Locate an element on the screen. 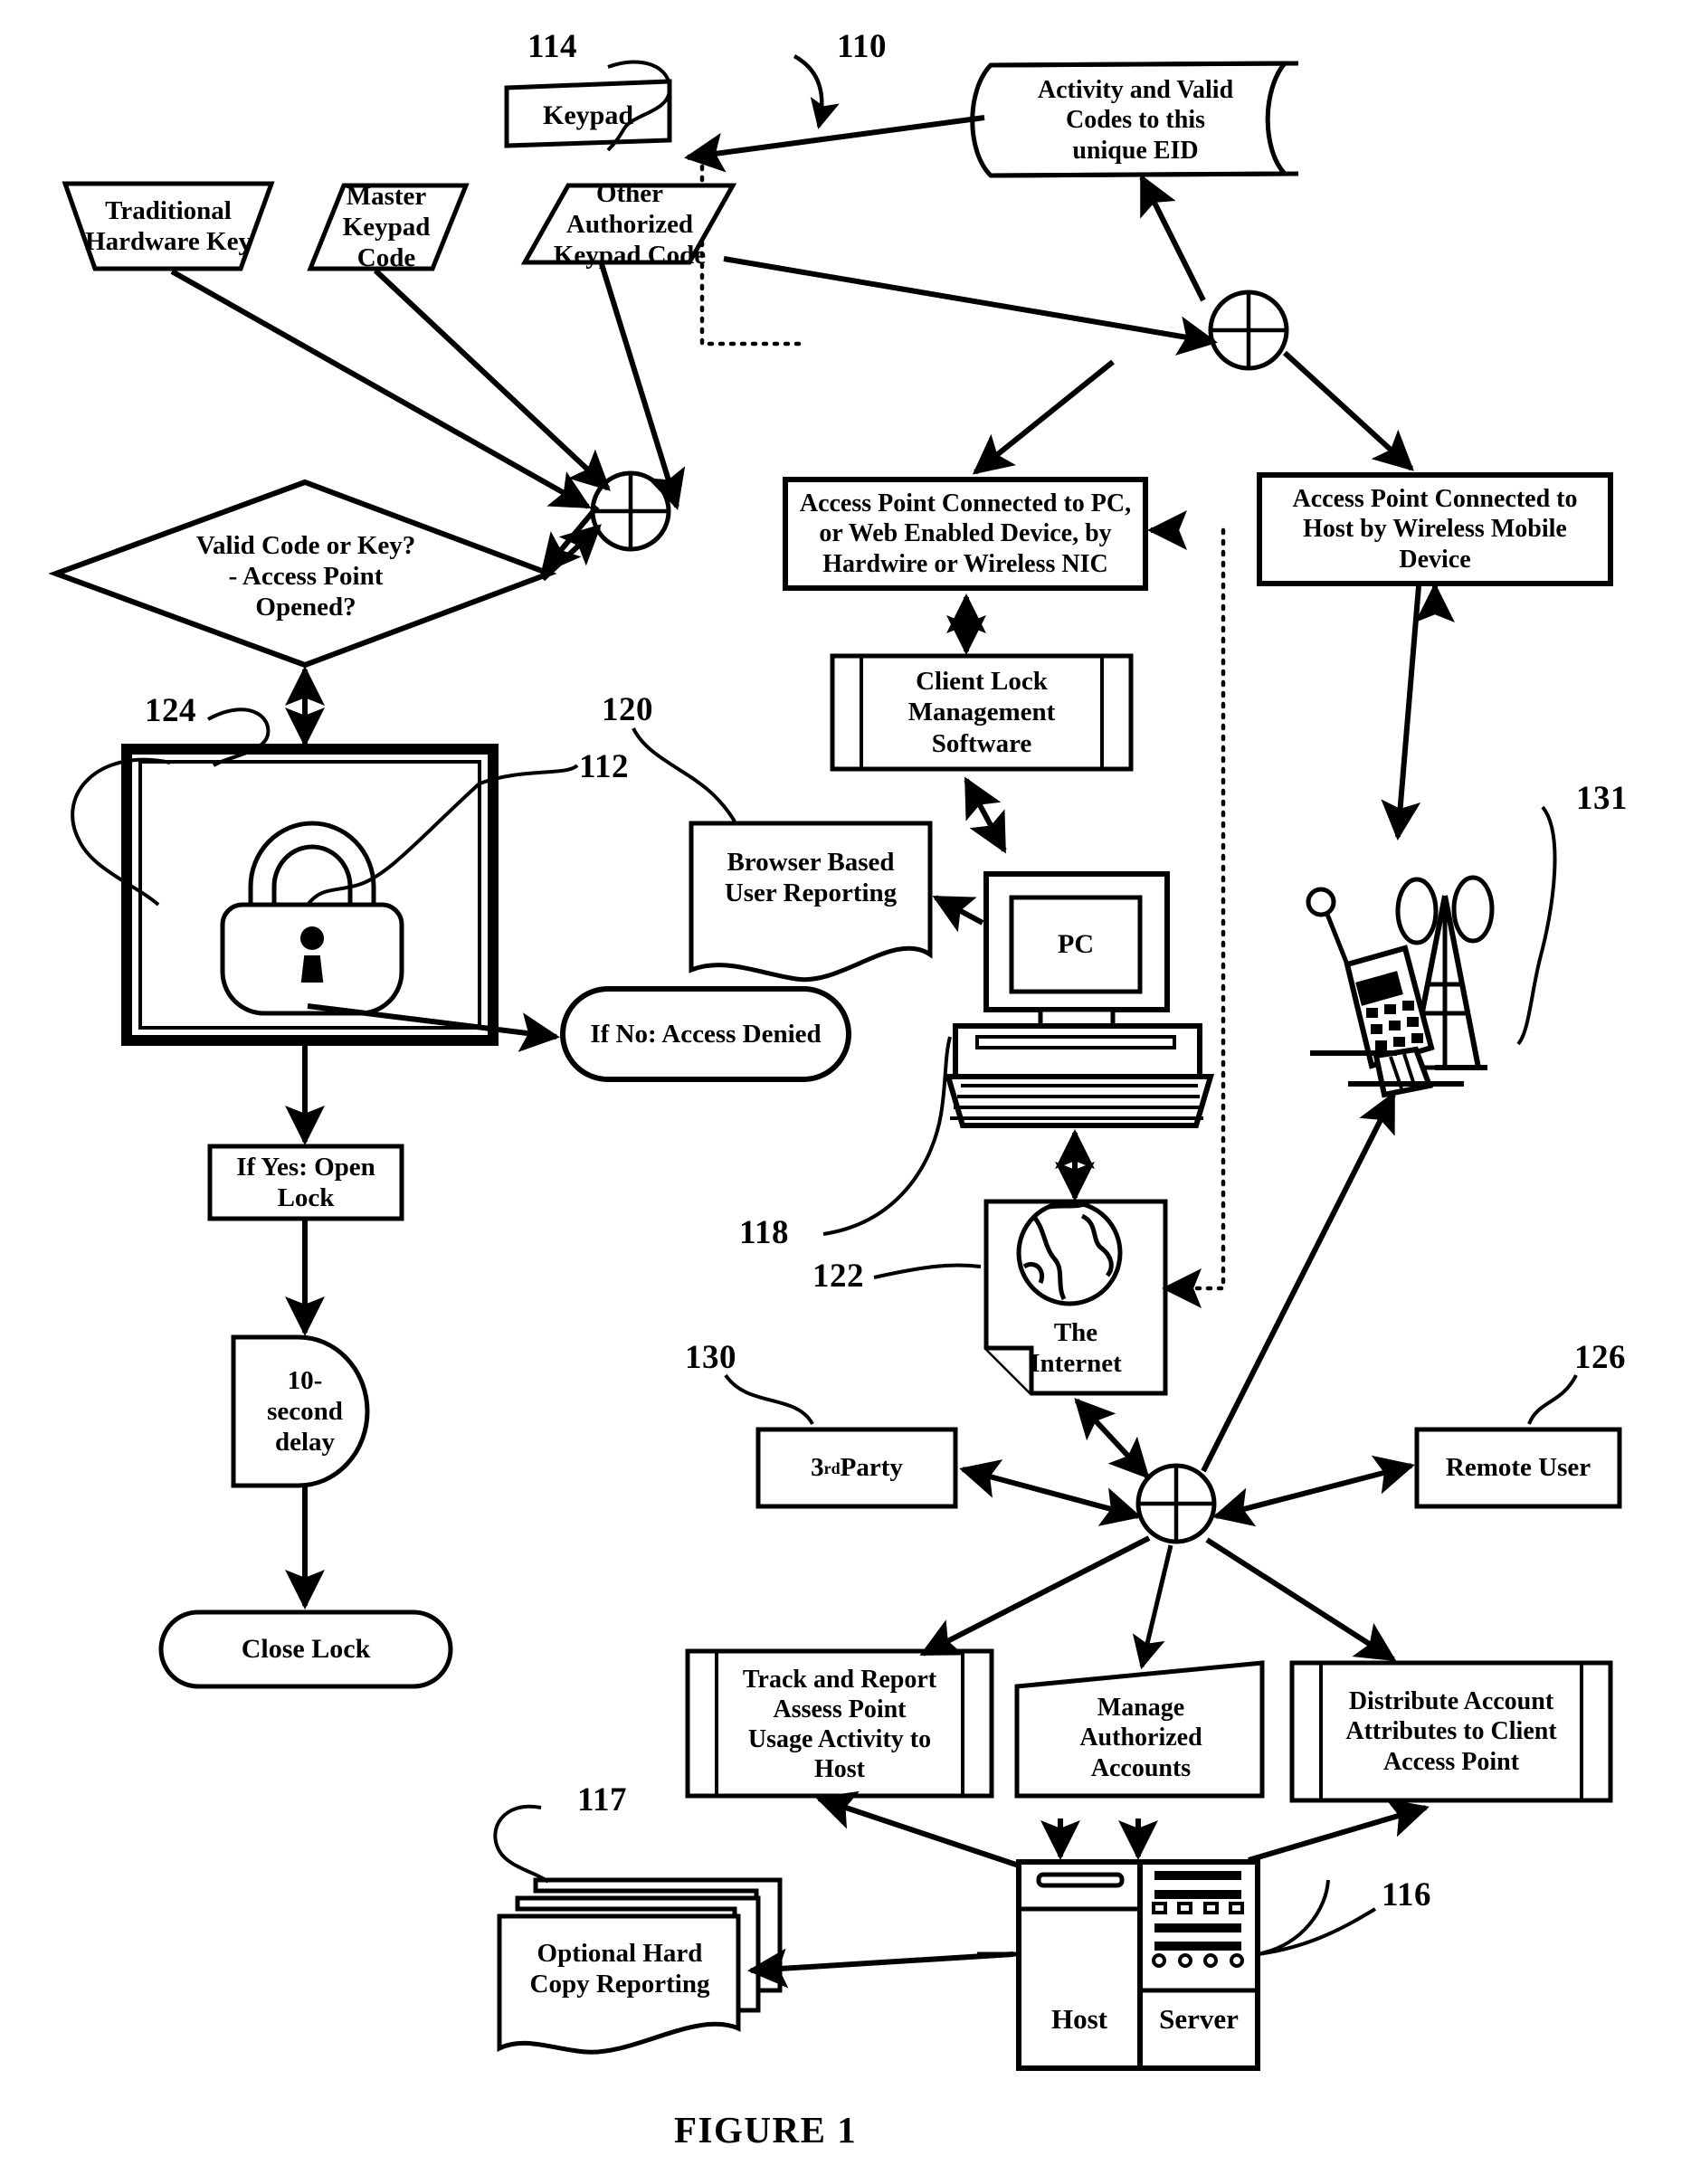  master-keypad-code-shape is located at coordinates (389, 227).